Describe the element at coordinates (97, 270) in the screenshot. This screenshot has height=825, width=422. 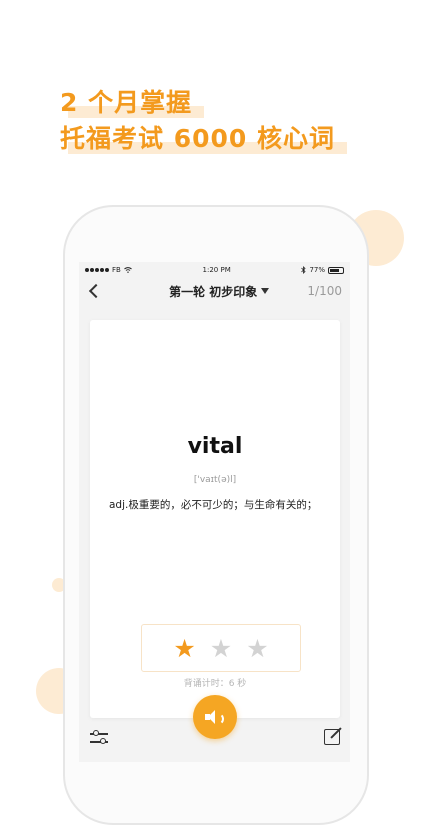
I see `signal-icon` at that location.